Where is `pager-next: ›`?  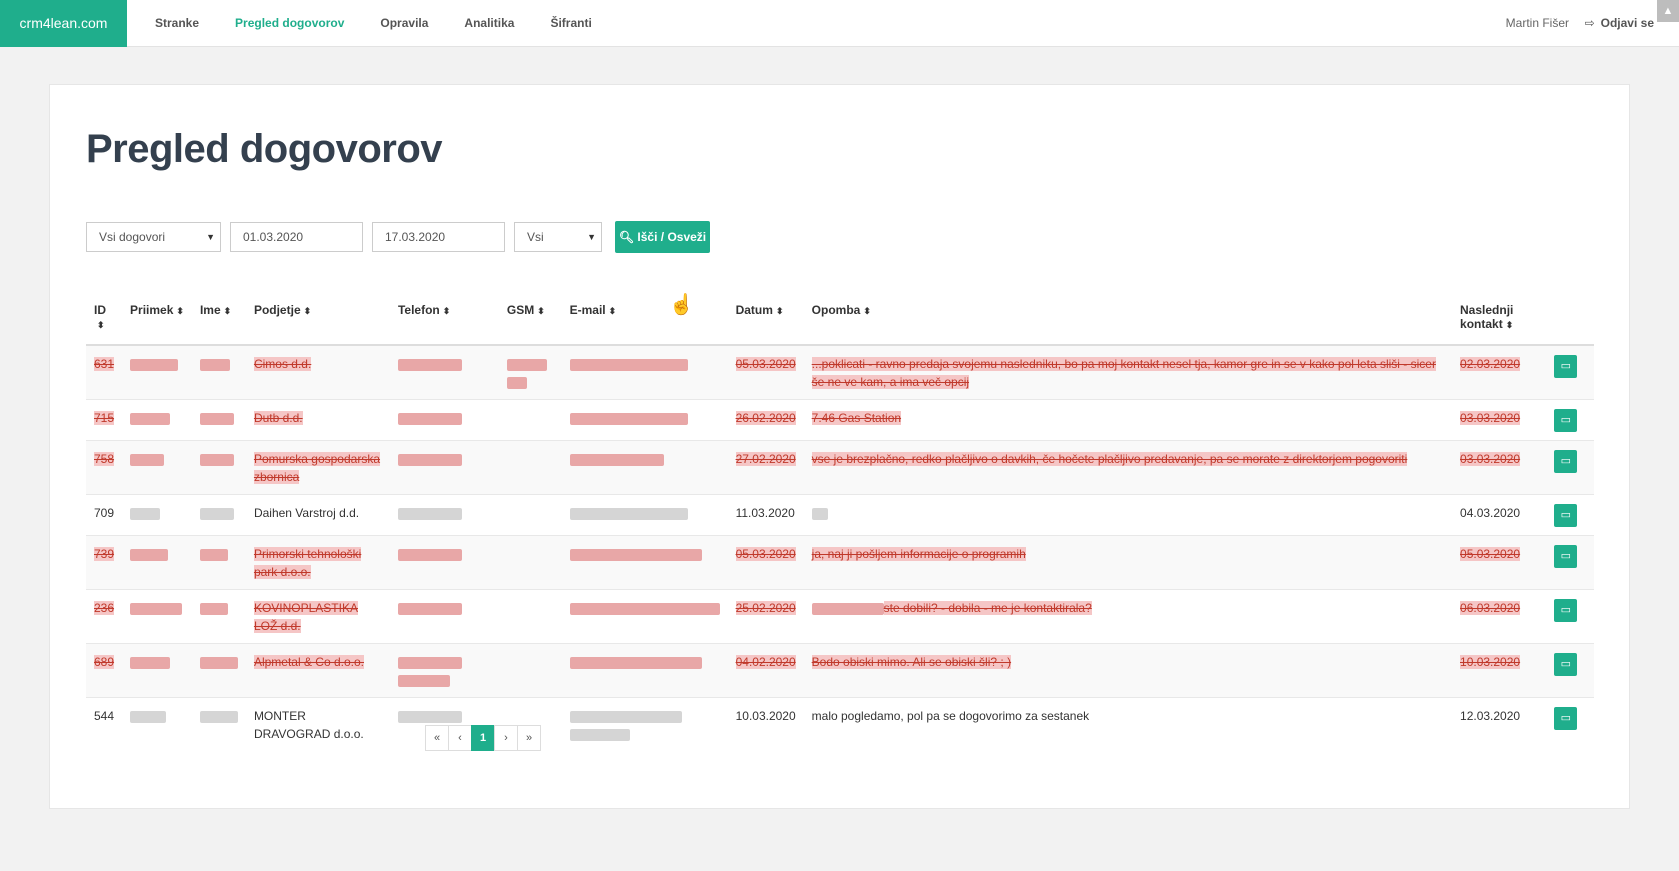
pager-next: › is located at coordinates (506, 738).